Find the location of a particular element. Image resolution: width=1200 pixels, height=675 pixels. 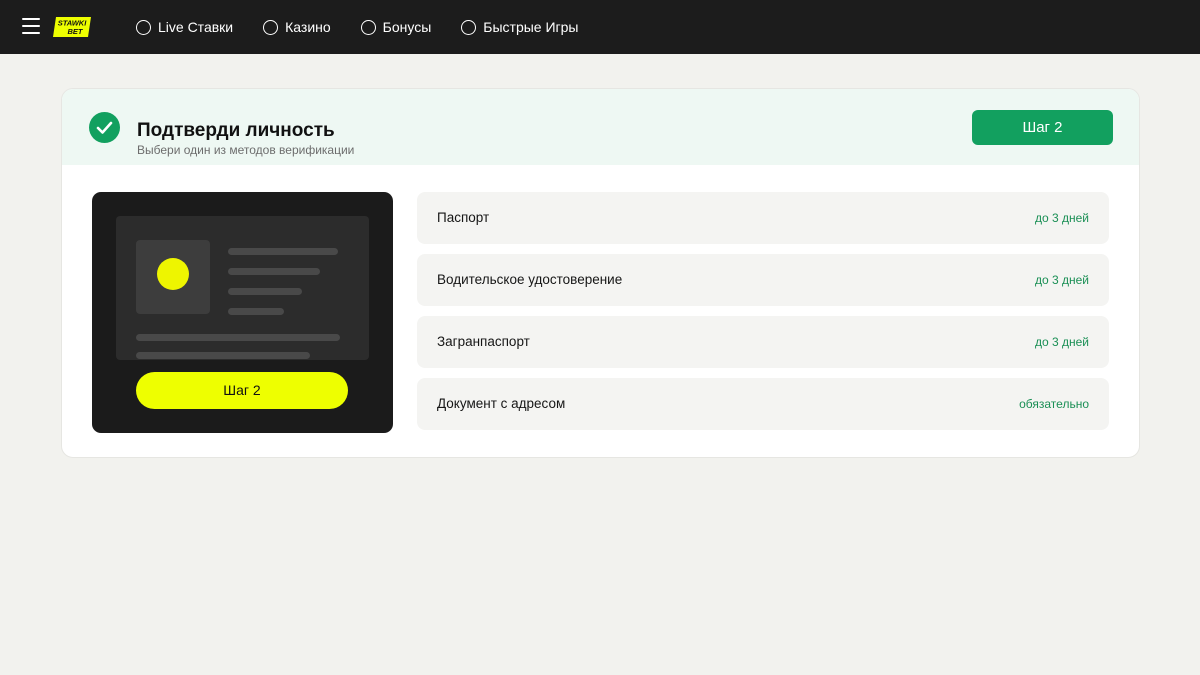

option-time: обязательно is located at coordinates (1054, 404).